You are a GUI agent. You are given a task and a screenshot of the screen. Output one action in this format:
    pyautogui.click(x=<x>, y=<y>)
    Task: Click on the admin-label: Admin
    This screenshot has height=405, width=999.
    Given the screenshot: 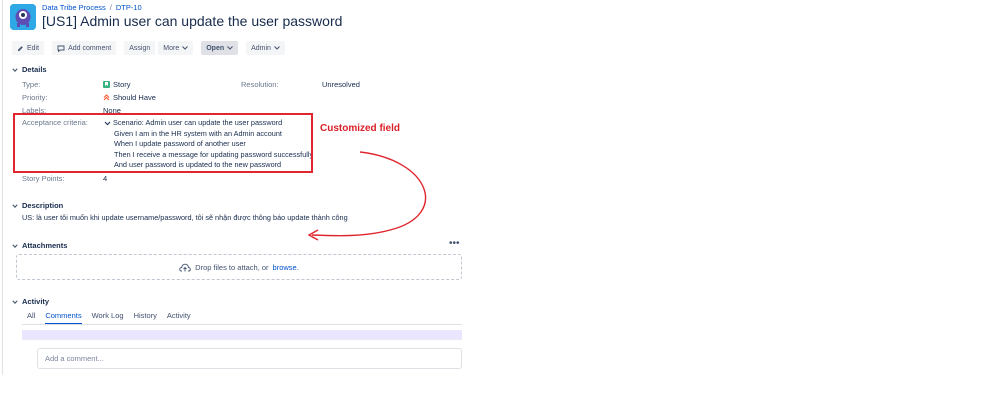 What is the action you would take?
    pyautogui.click(x=261, y=48)
    